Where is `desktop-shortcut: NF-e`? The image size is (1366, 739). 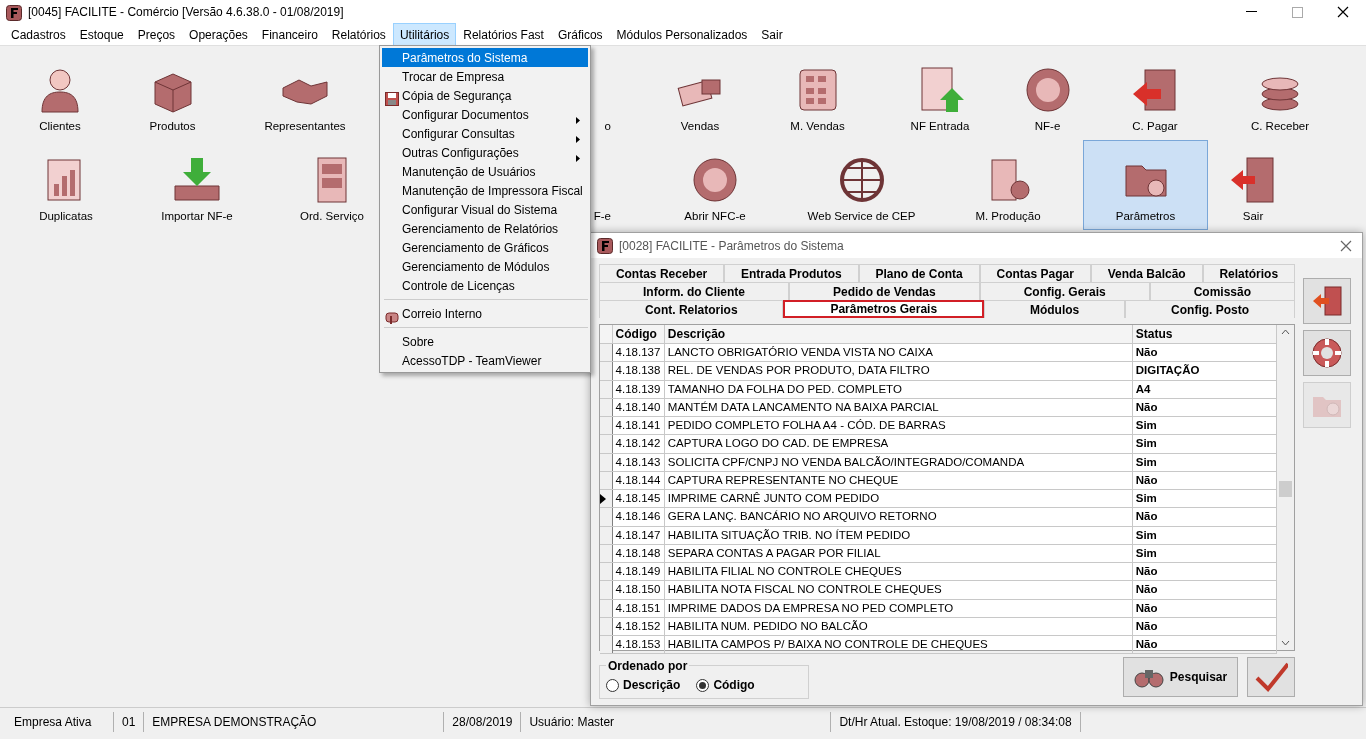 desktop-shortcut: NF-e is located at coordinates (1047, 95).